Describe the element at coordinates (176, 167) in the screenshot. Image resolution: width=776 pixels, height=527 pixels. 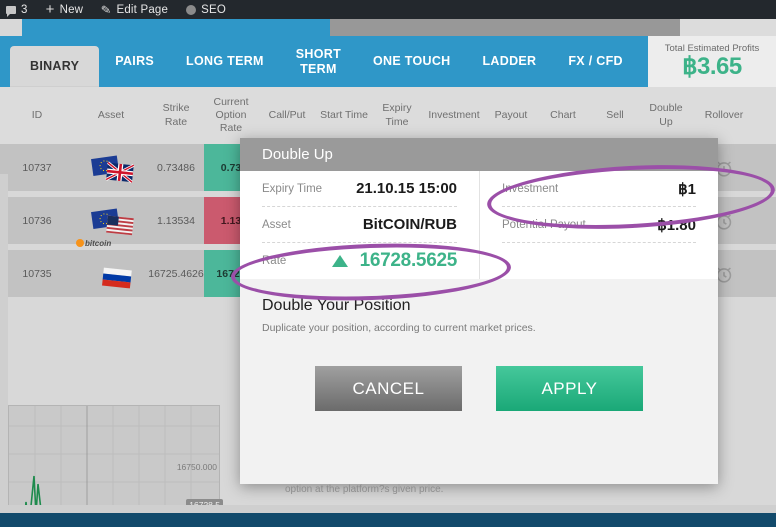
I see `cell-strike-rate: 0.73486` at that location.